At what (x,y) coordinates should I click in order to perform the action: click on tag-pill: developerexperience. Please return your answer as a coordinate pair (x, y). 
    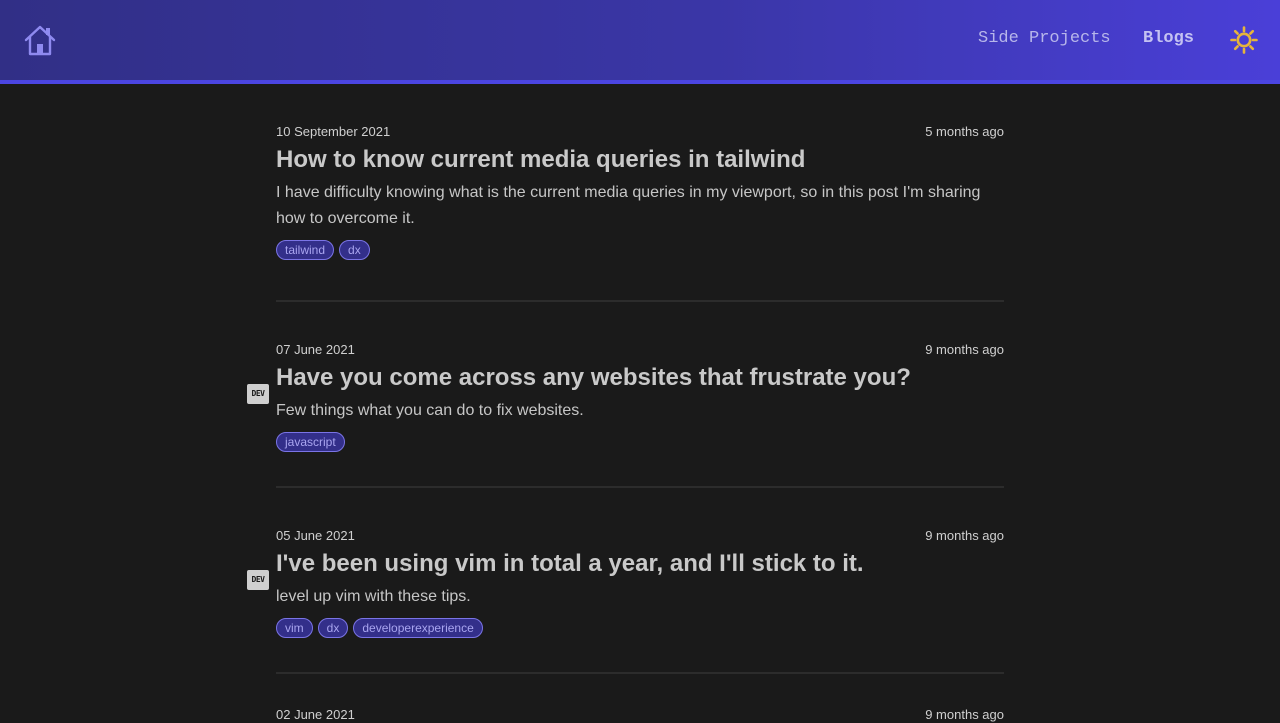
    Looking at the image, I should click on (418, 628).